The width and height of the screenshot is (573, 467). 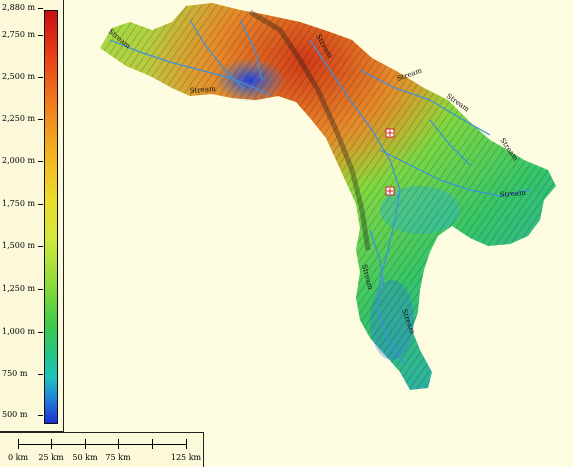 What do you see at coordinates (19, 288) in the screenshot?
I see `legend-label: 1,250 m` at bounding box center [19, 288].